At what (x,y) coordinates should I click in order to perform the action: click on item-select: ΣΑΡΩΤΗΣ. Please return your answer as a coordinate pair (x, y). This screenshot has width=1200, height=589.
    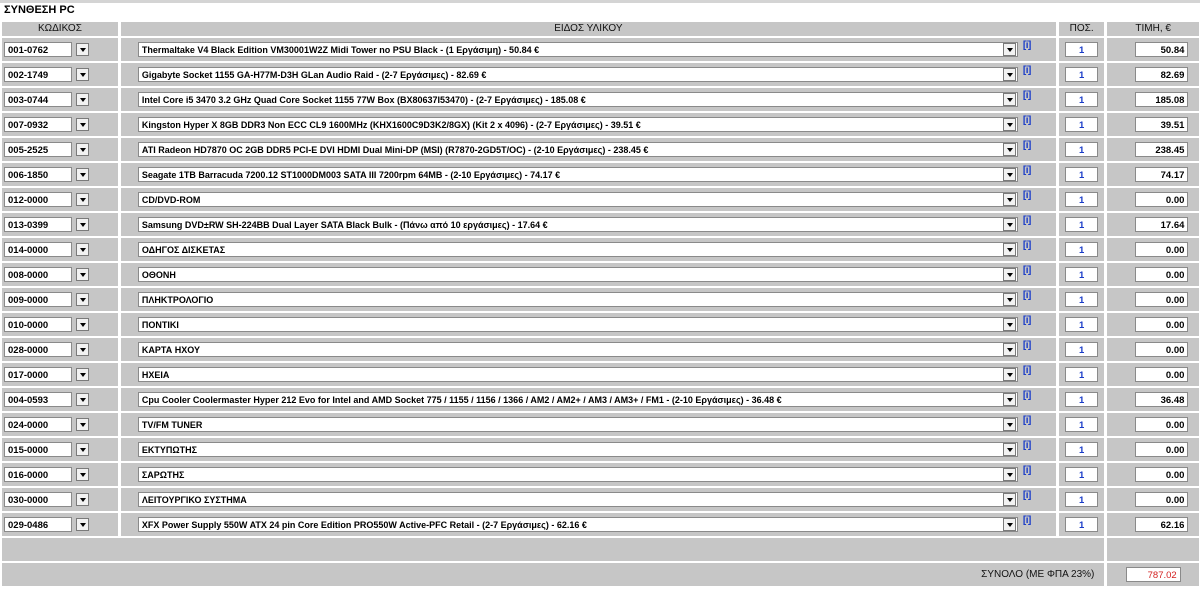
    Looking at the image, I should click on (577, 474).